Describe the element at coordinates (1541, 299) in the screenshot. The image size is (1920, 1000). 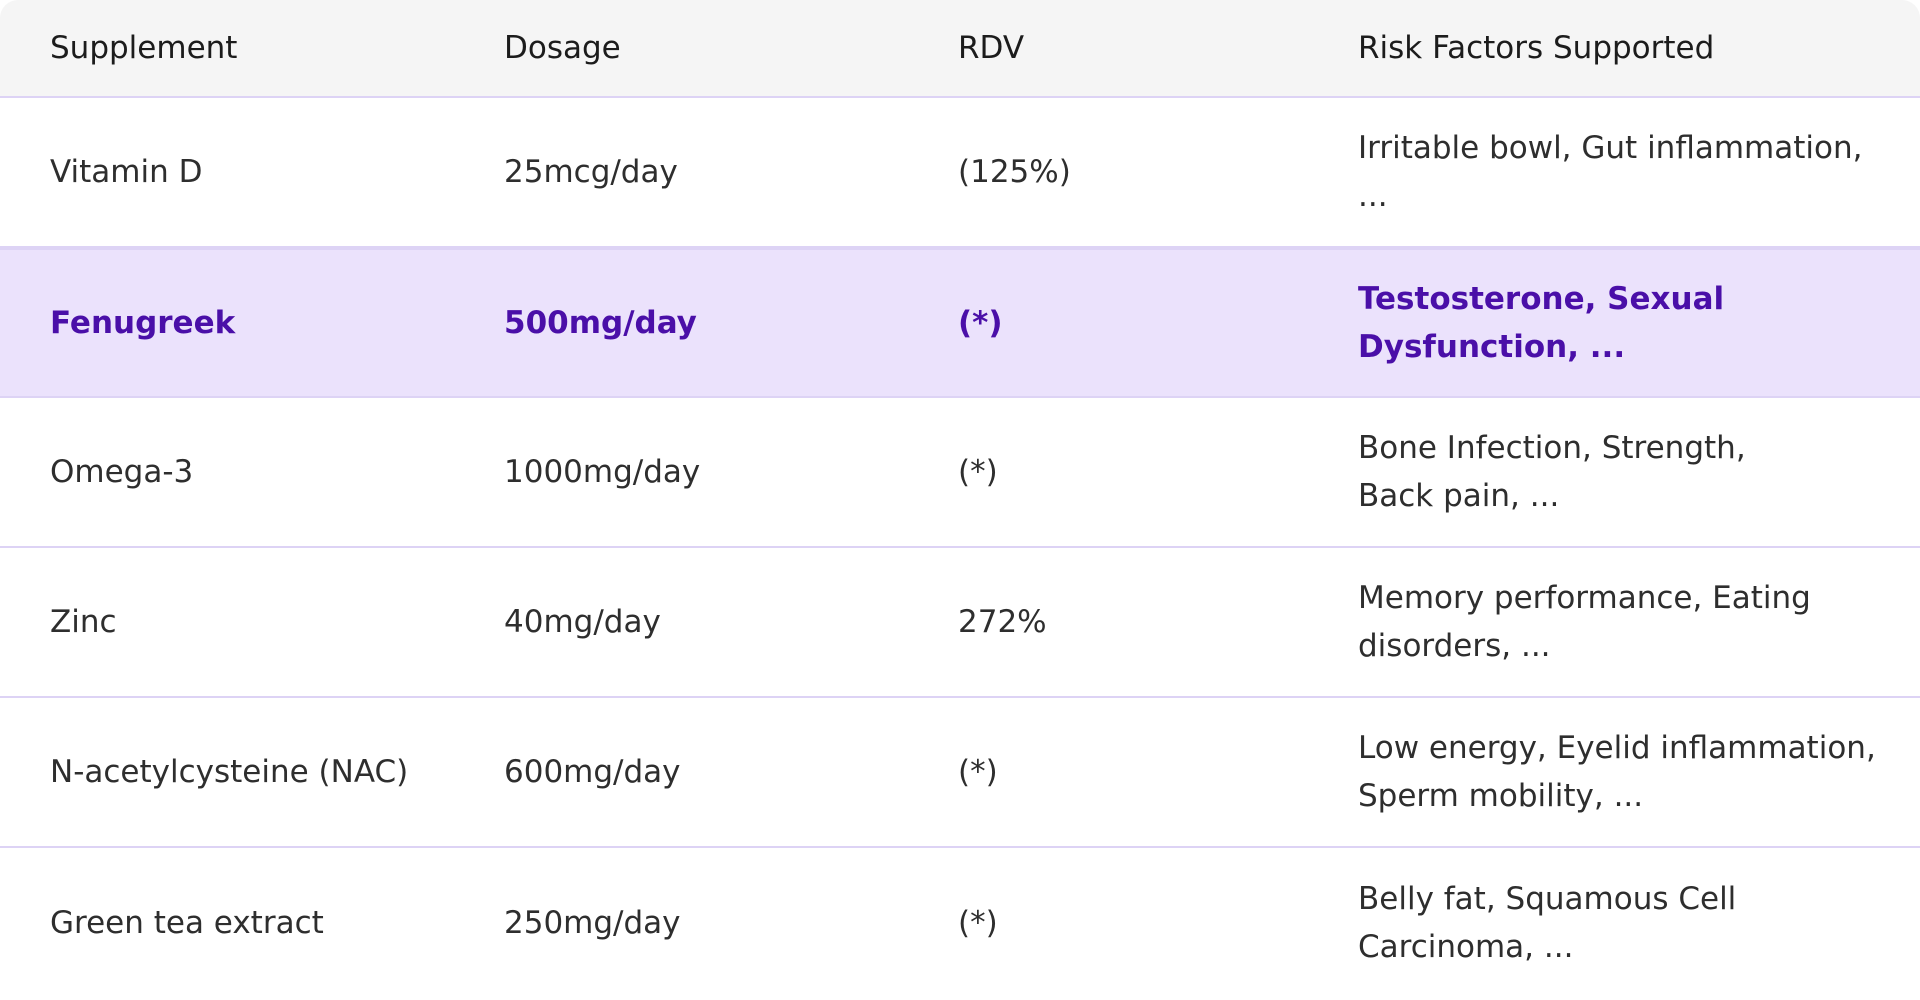
I see `risk-factors-line: Testosterone, Sexual` at that location.